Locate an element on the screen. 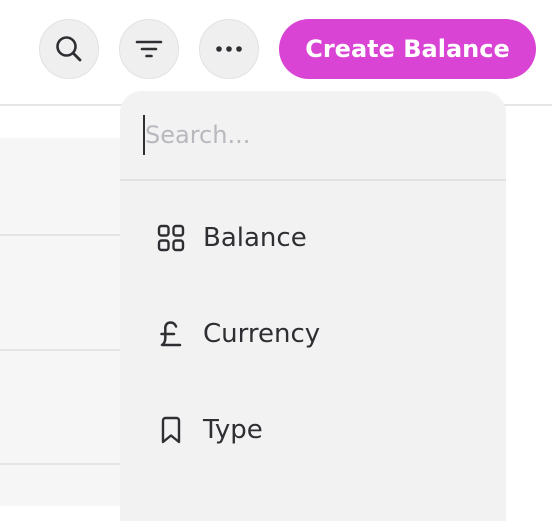 Image resolution: width=552 pixels, height=521 pixels. grid-icon is located at coordinates (171, 238).